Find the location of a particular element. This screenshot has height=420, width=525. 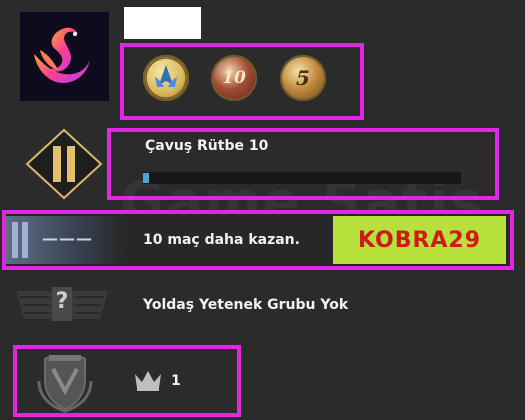

service-medal-5-icon: 5 is located at coordinates (303, 78).